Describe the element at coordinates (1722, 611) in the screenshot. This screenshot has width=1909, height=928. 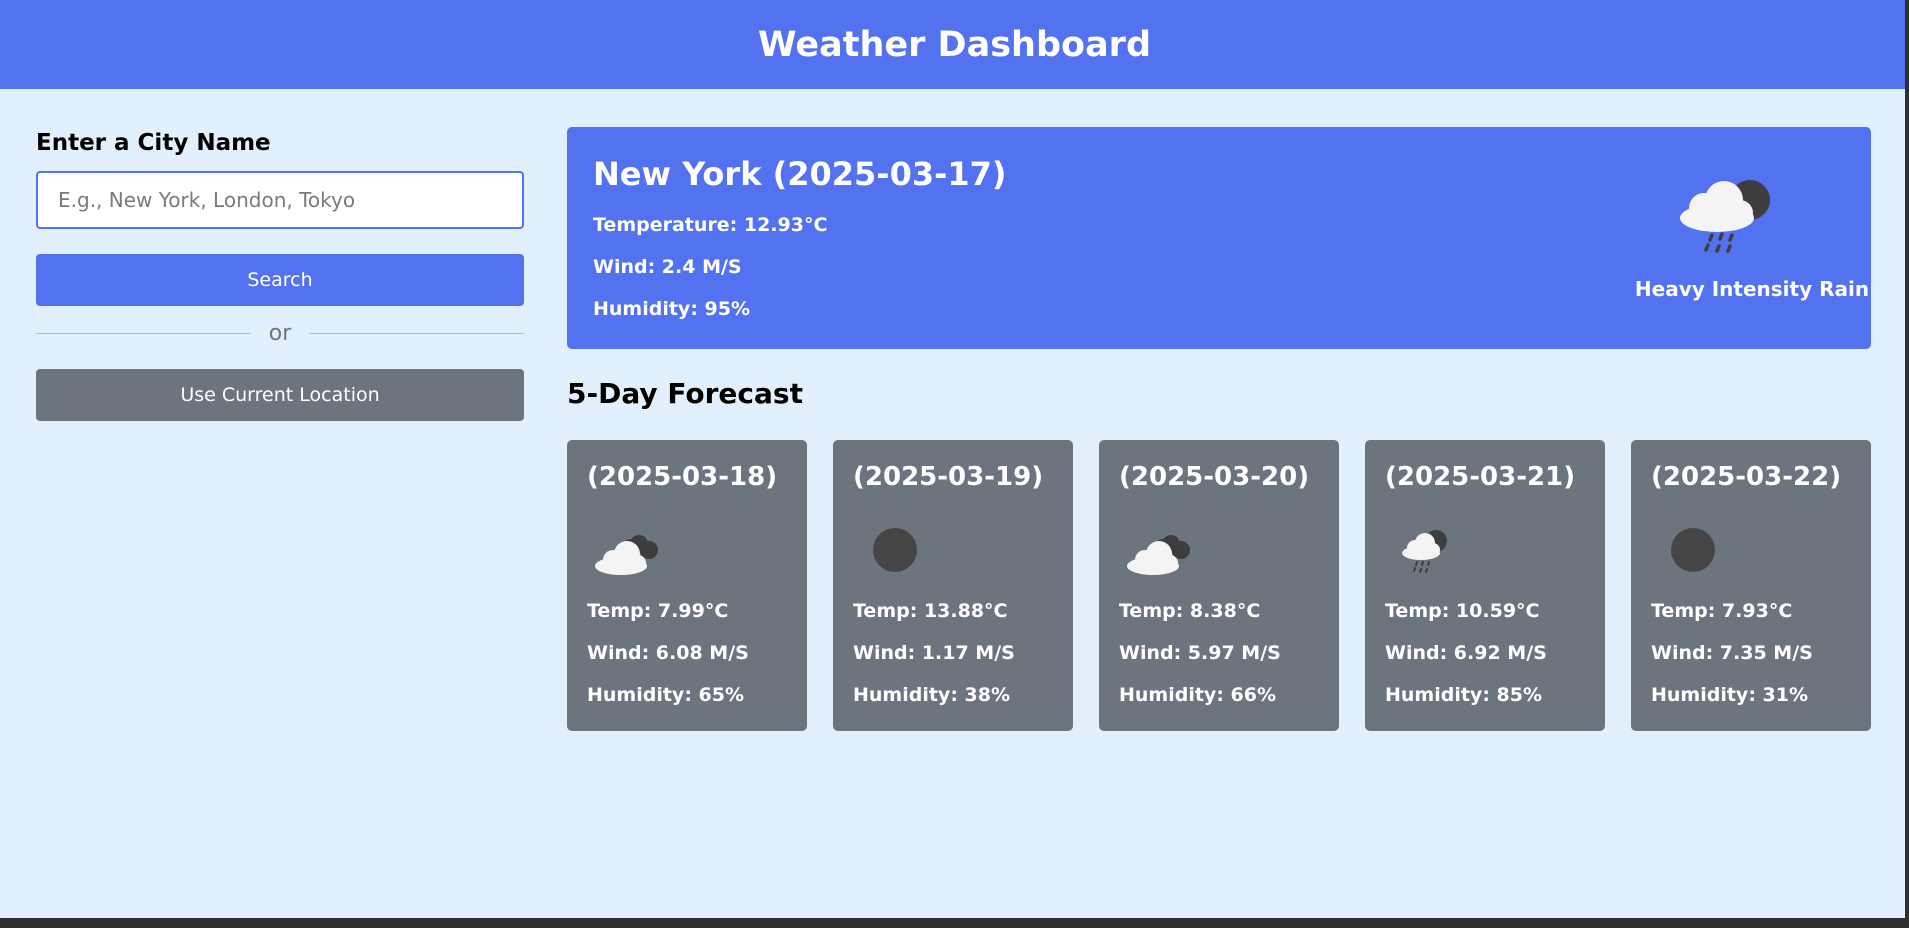
I see `forecast-temp: Temp: 7.93°C` at that location.